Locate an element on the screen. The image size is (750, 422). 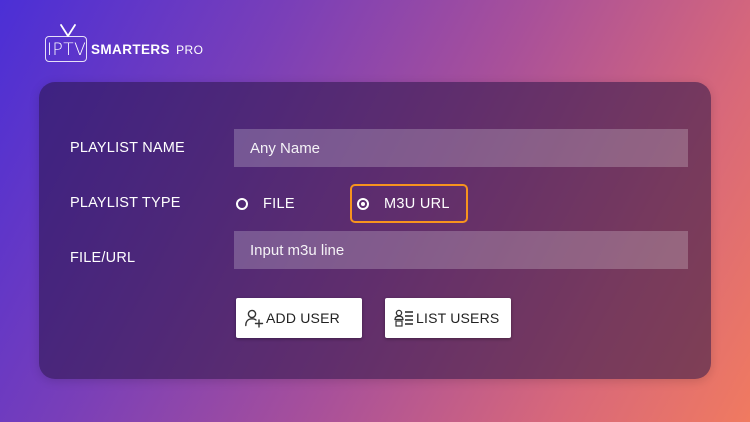
add-user-icon is located at coordinates (254, 318).